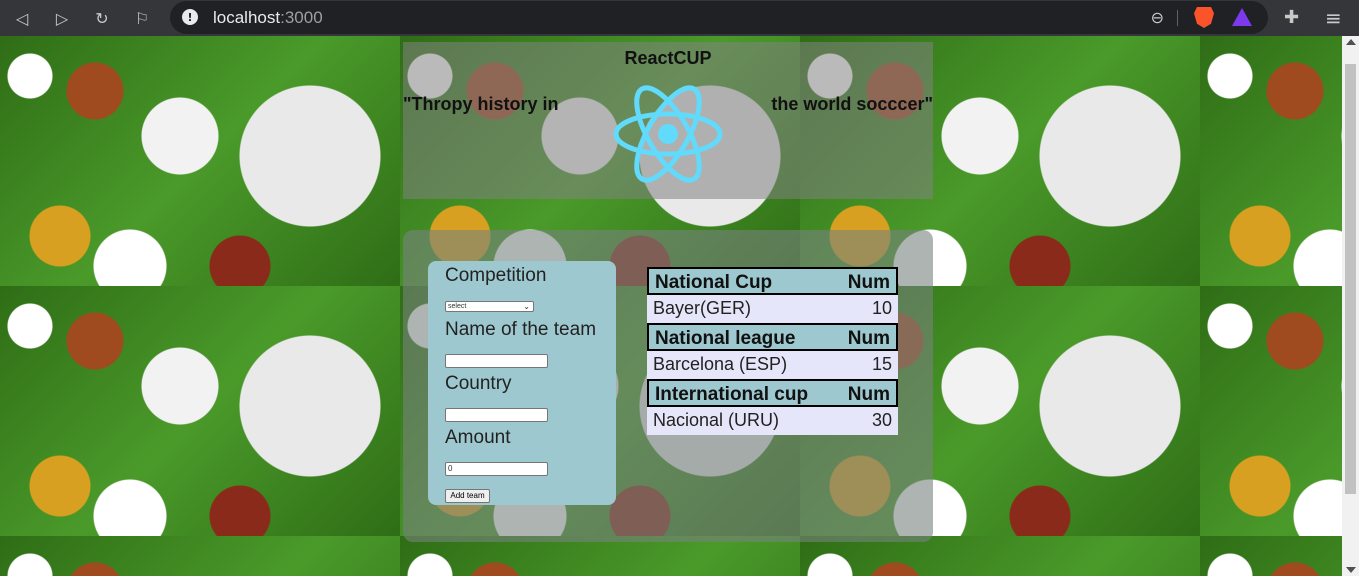  I want to click on forward-arrow-icon: ▷, so click(62, 18).